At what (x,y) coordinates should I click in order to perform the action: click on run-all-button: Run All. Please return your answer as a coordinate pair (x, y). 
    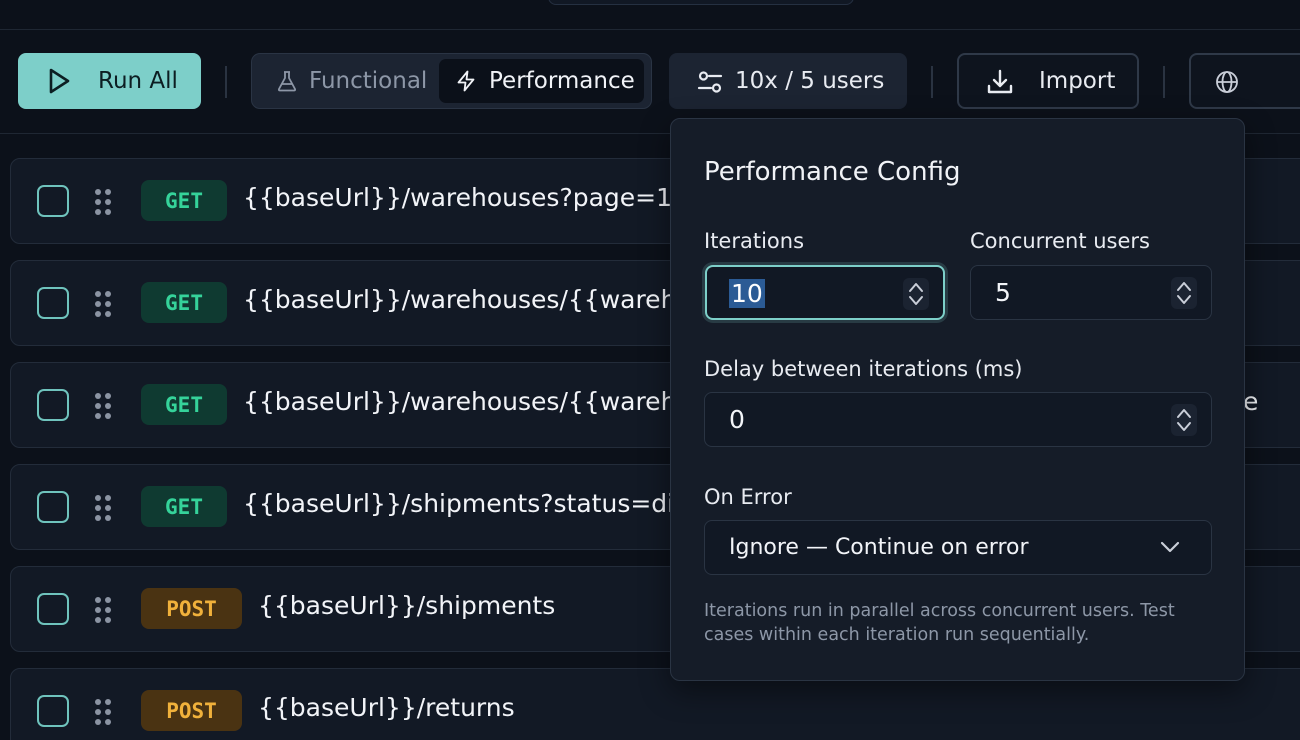
    Looking at the image, I should click on (109, 81).